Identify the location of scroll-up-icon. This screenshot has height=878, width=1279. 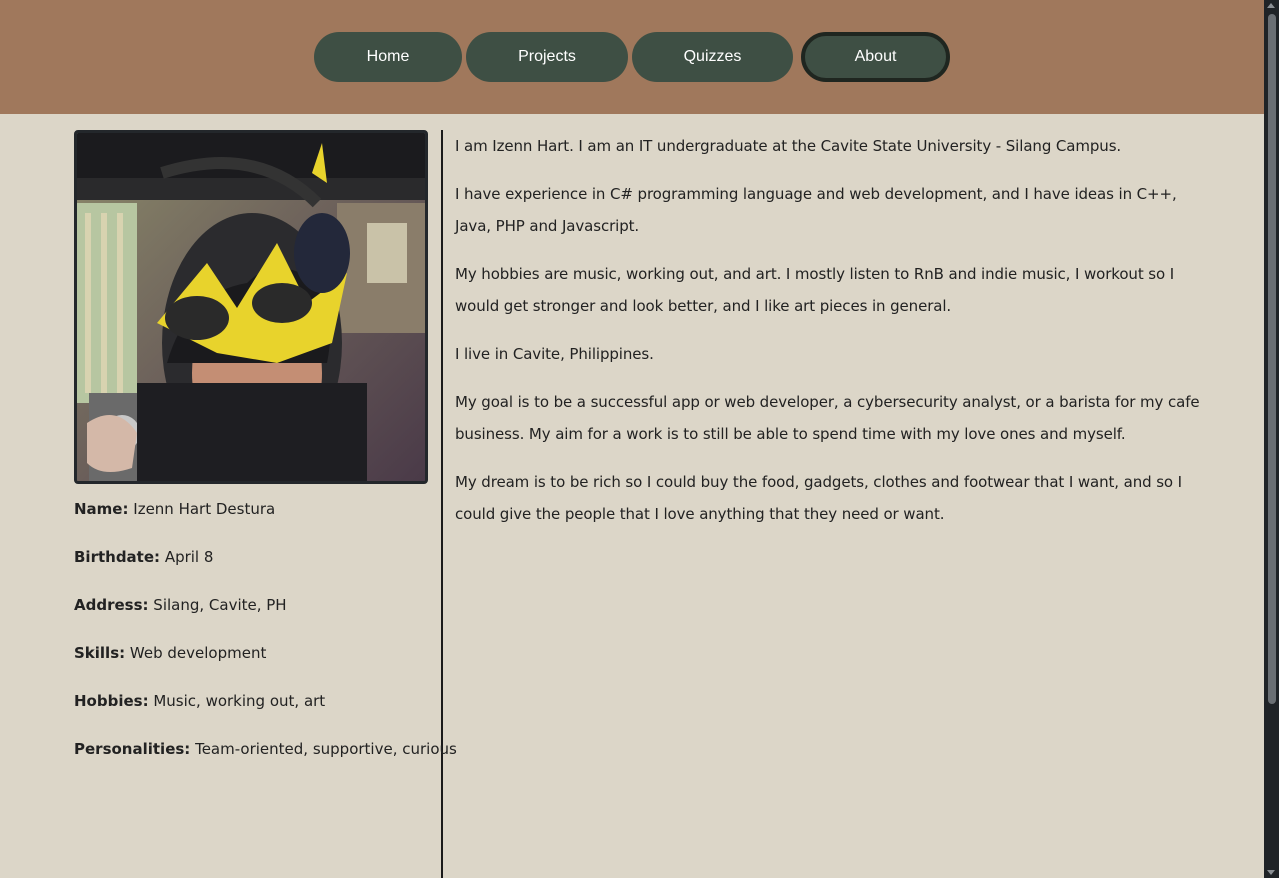
(1271, 5).